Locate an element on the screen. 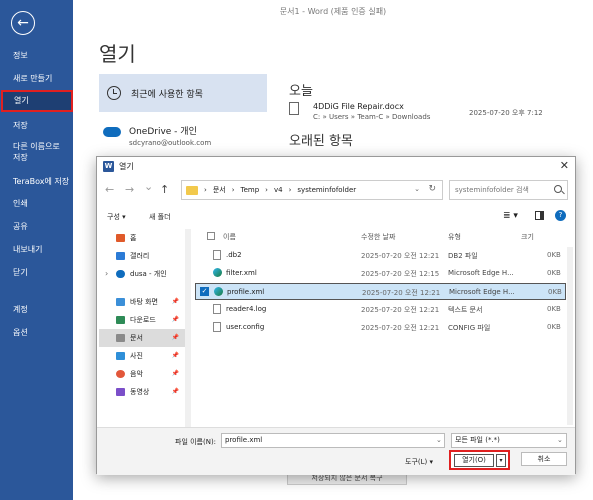  nav-item-downloads: 다운로드 📌 is located at coordinates (142, 320).